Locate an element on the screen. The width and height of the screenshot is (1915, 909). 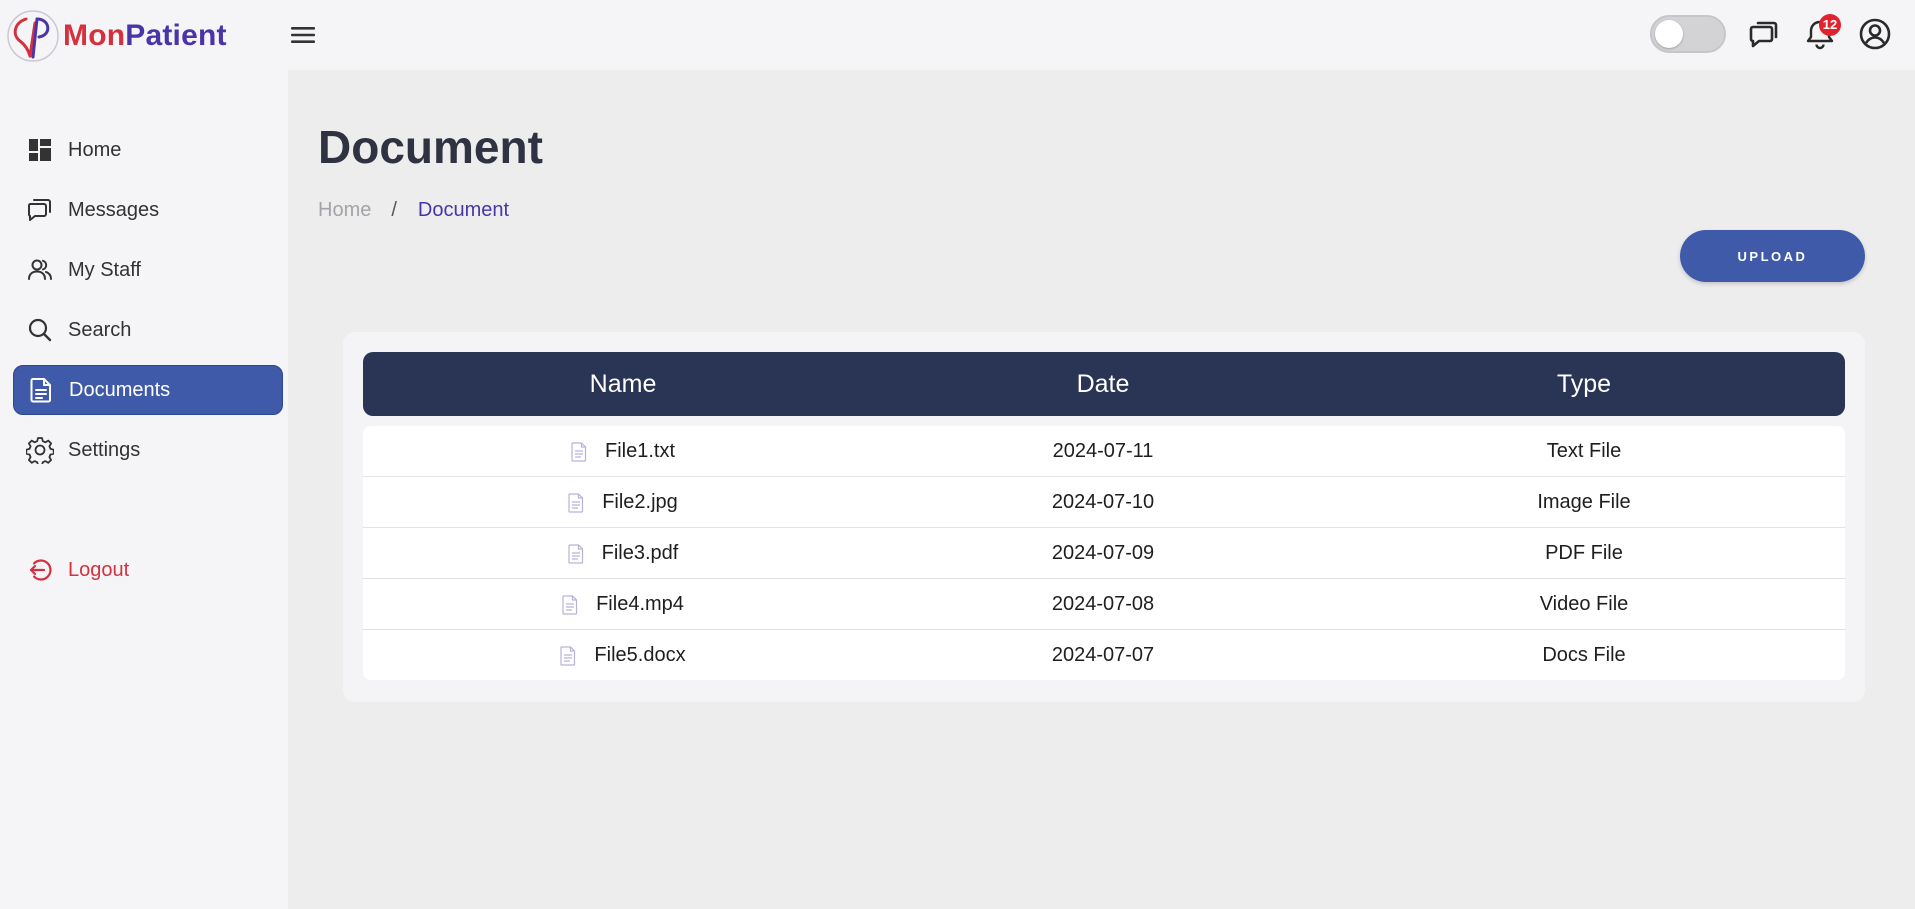
file-type: PDF File is located at coordinates (1584, 553).